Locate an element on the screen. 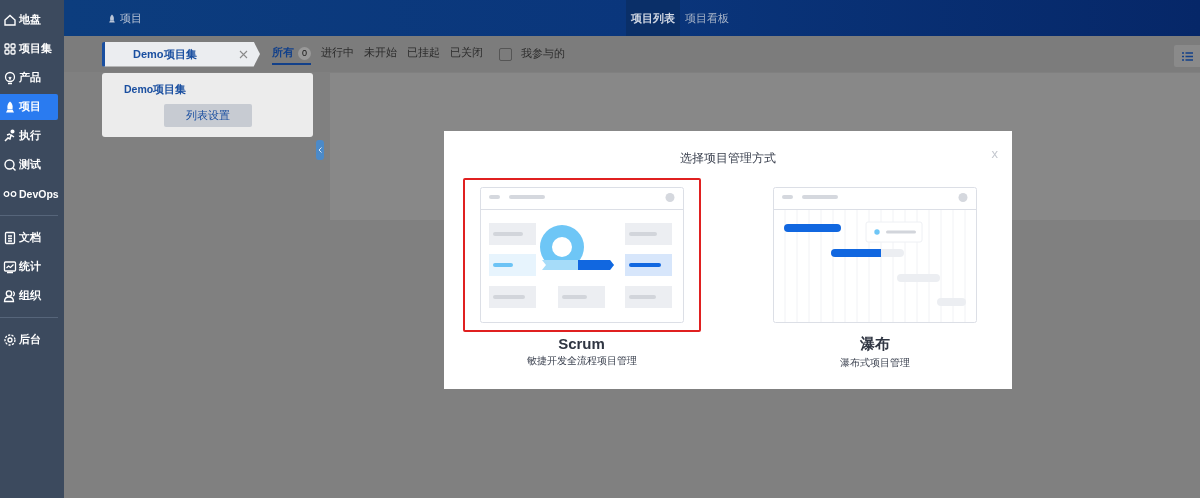 The image size is (1200, 498). sidebar-item: 产品 is located at coordinates (29, 77).